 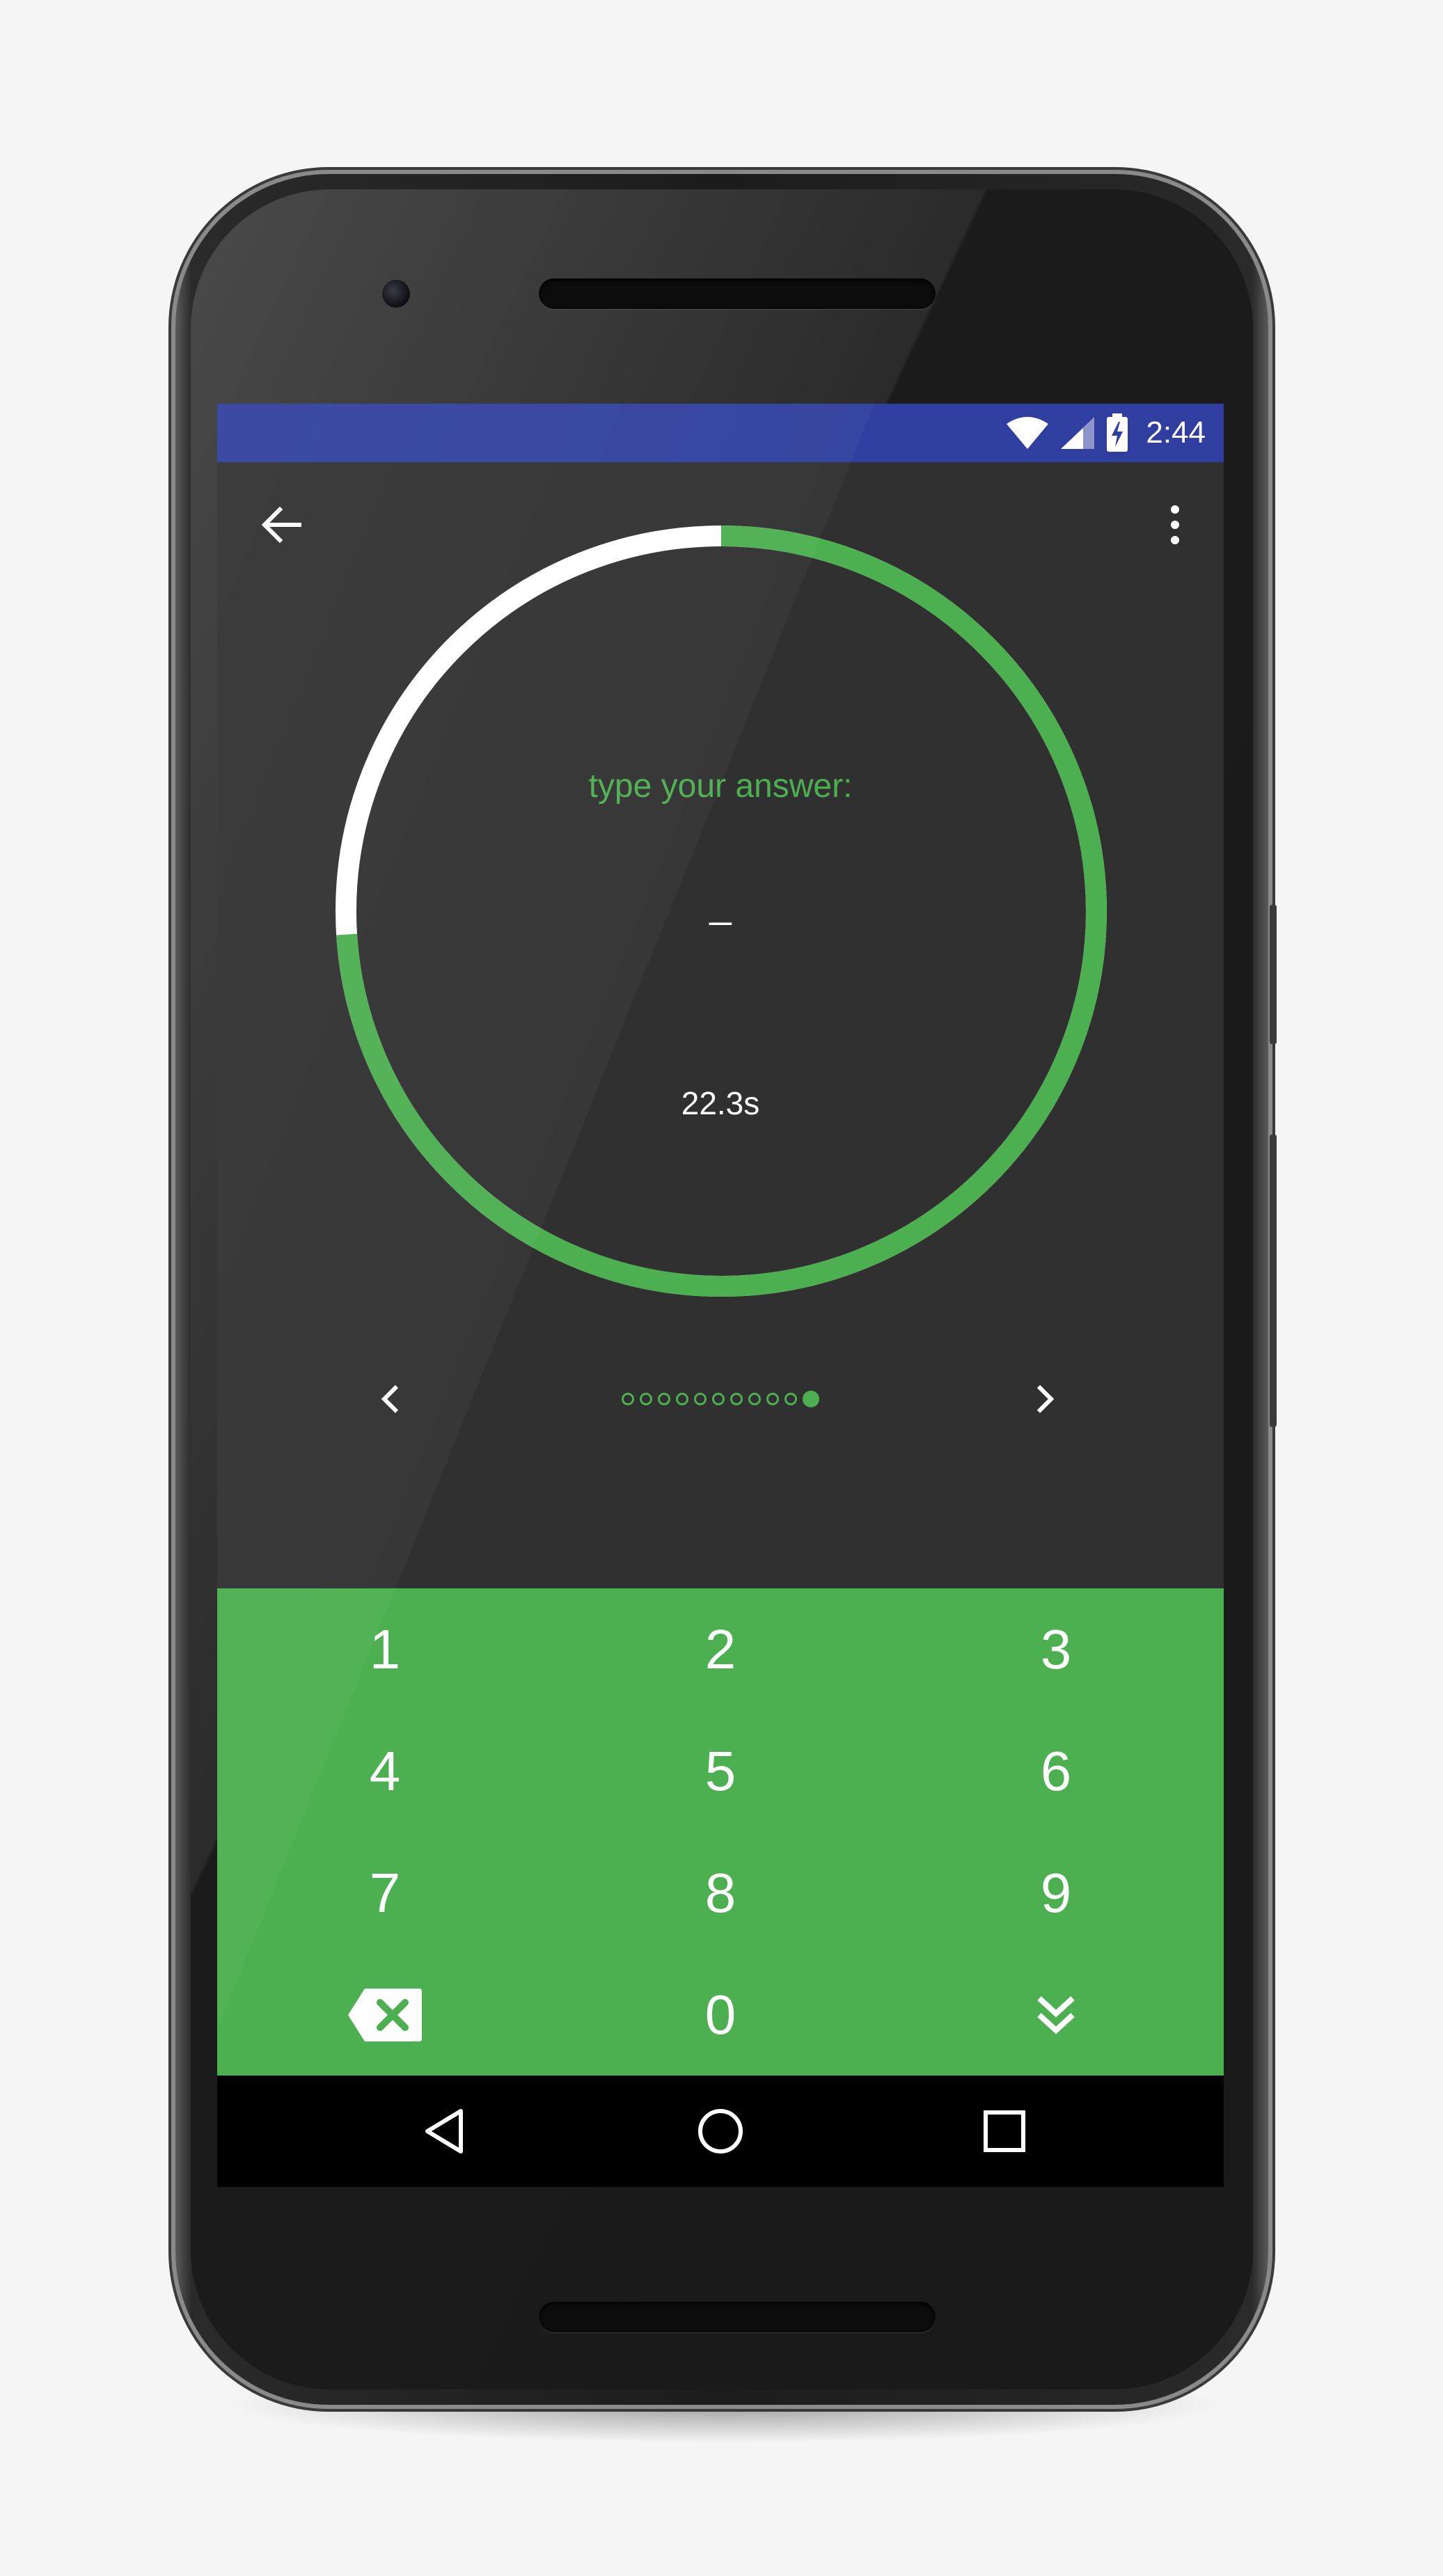 I want to click on volume-button, so click(x=1273, y=1281).